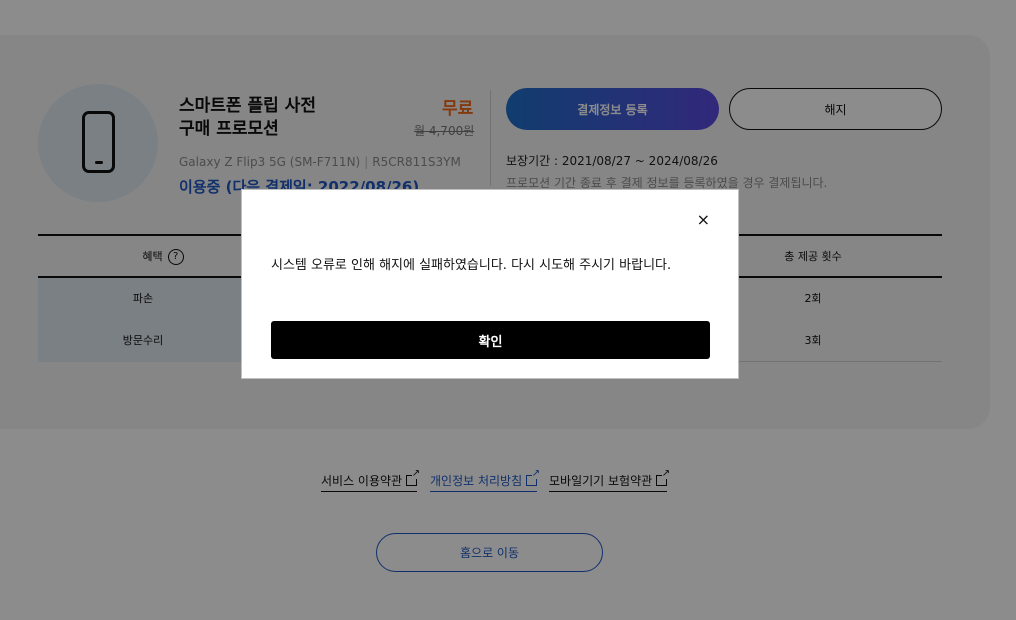  What do you see at coordinates (490, 340) in the screenshot?
I see `confirm-button: 확인` at bounding box center [490, 340].